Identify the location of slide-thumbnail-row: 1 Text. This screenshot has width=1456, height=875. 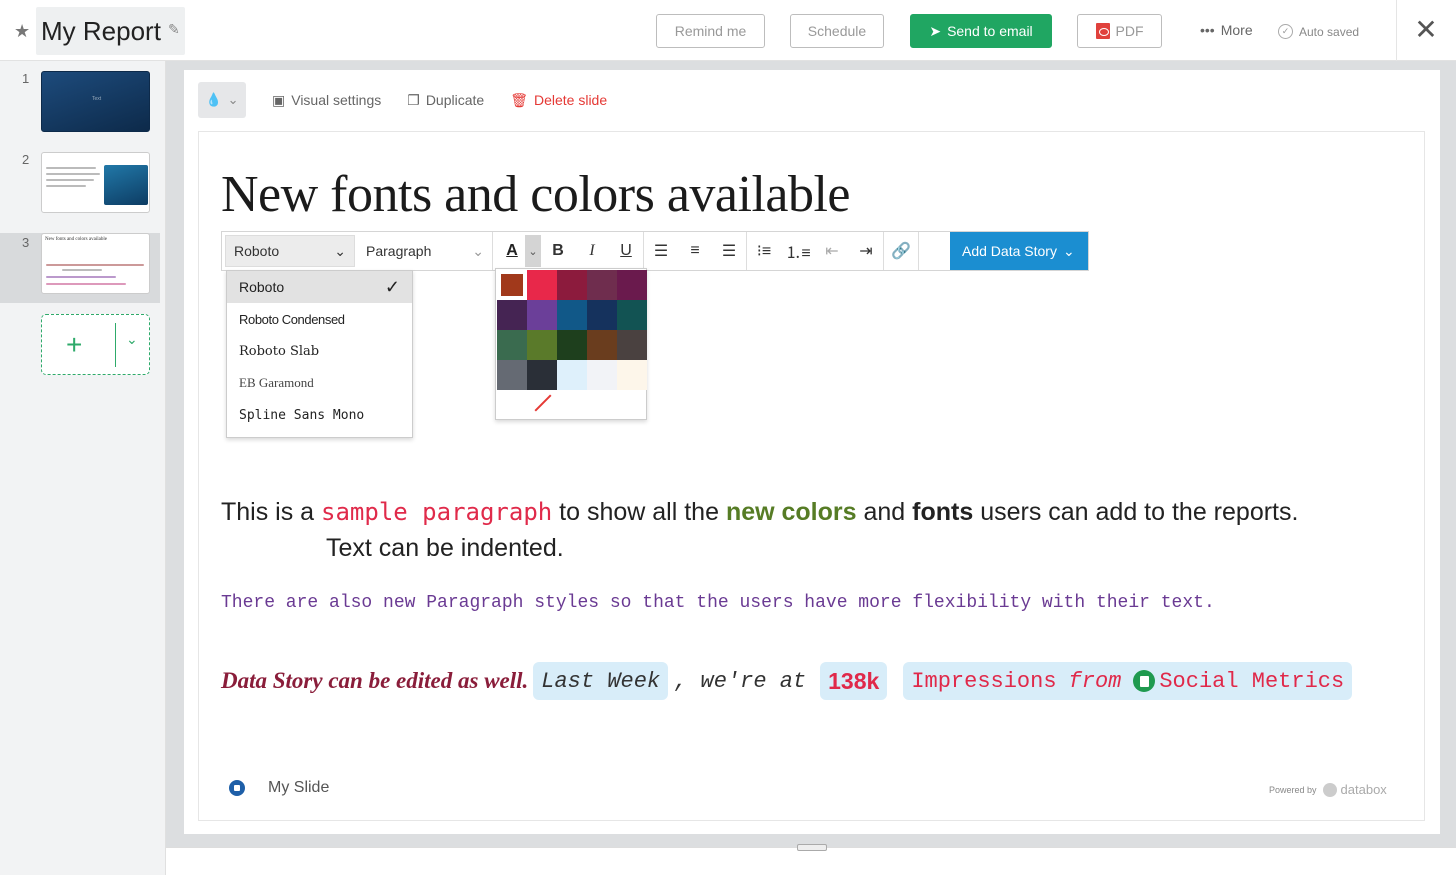
(80, 96).